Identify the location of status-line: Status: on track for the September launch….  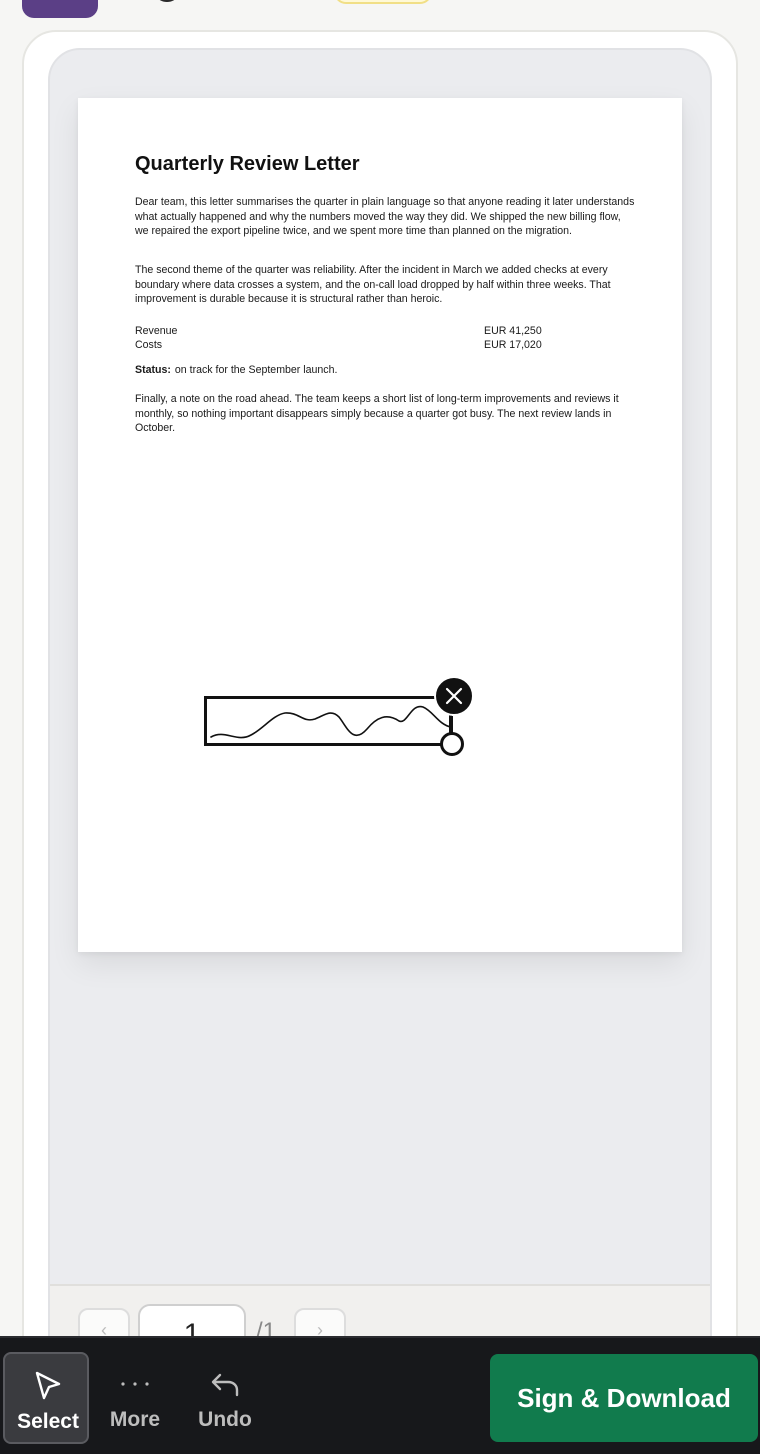
(236, 370).